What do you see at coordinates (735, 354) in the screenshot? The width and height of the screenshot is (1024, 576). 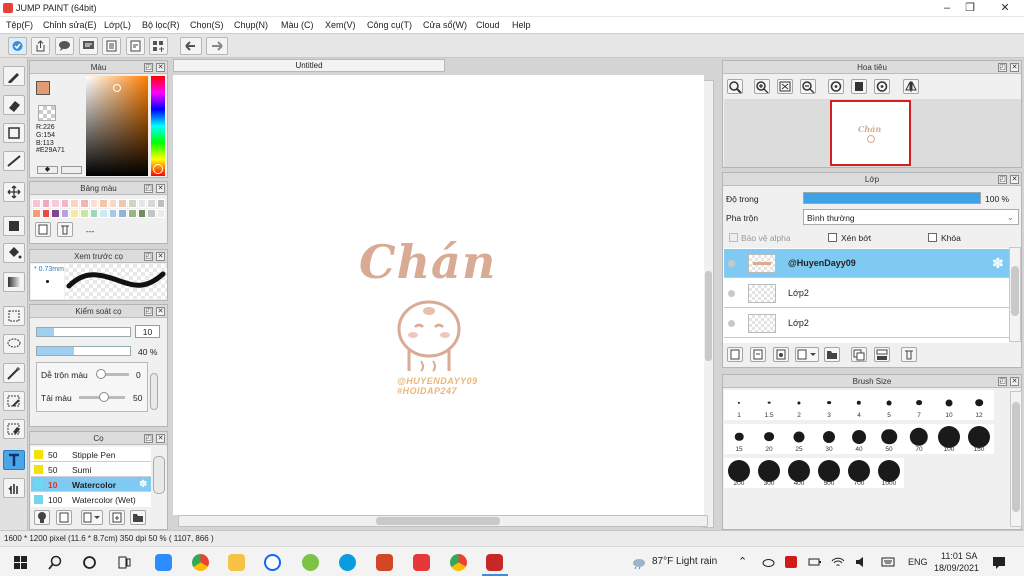 I see `new-layer-button` at bounding box center [735, 354].